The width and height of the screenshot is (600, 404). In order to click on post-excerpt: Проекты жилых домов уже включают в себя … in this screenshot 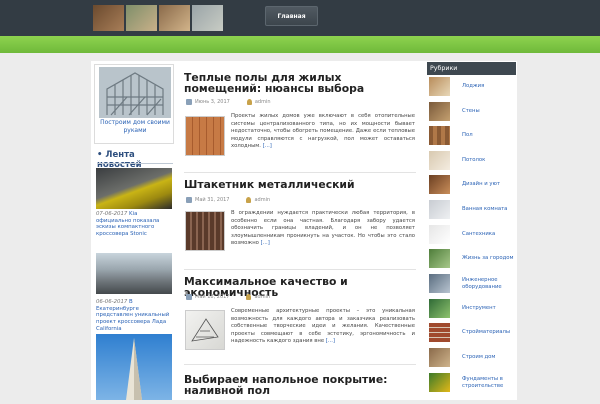, I will do `click(323, 131)`.